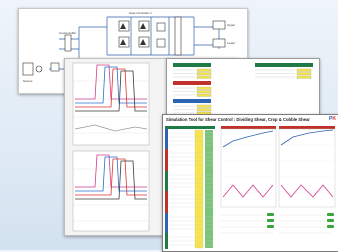  What do you see at coordinates (68, 33) in the screenshot?
I see `buffer-label: Cuvée buffer` at bounding box center [68, 33].